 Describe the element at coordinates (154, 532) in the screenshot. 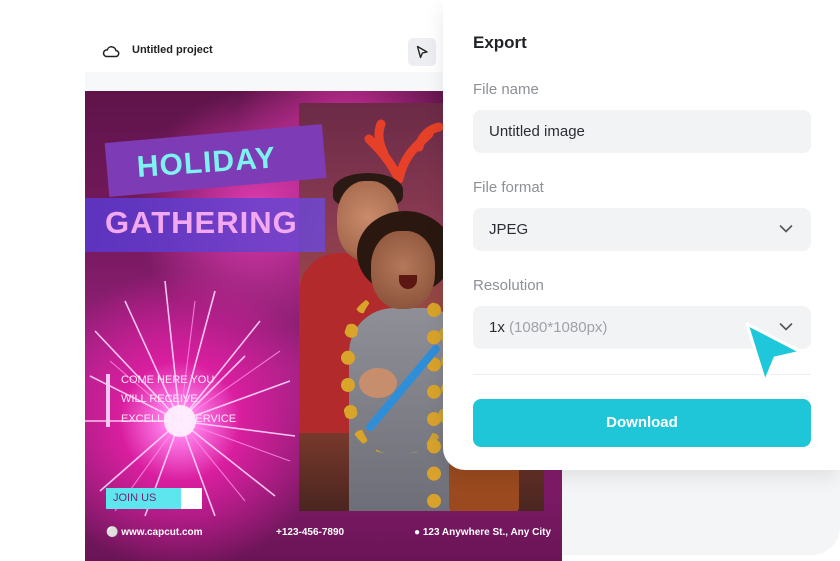

I see `poster-website: ⚪ www.capcut.com` at that location.